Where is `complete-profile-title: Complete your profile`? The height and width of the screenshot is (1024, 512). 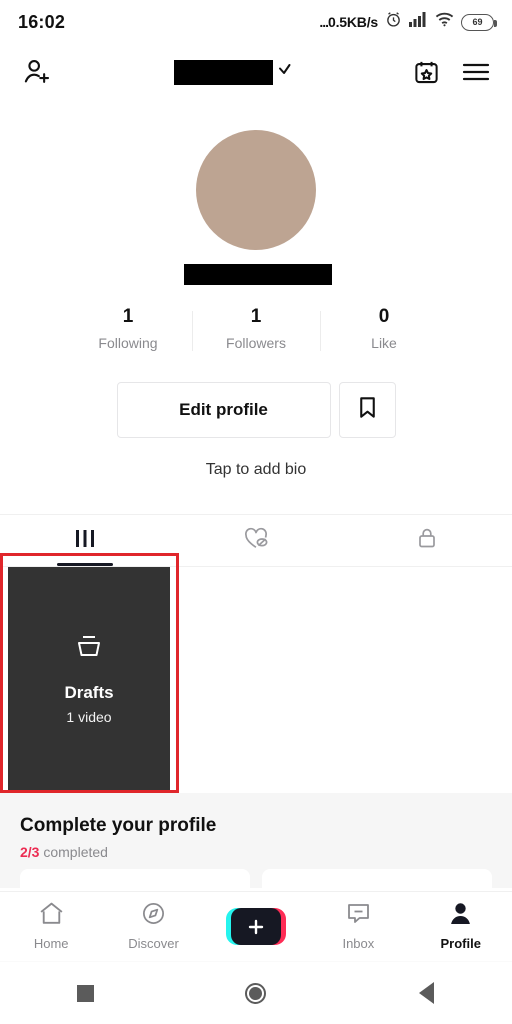 complete-profile-title: Complete your profile is located at coordinates (118, 825).